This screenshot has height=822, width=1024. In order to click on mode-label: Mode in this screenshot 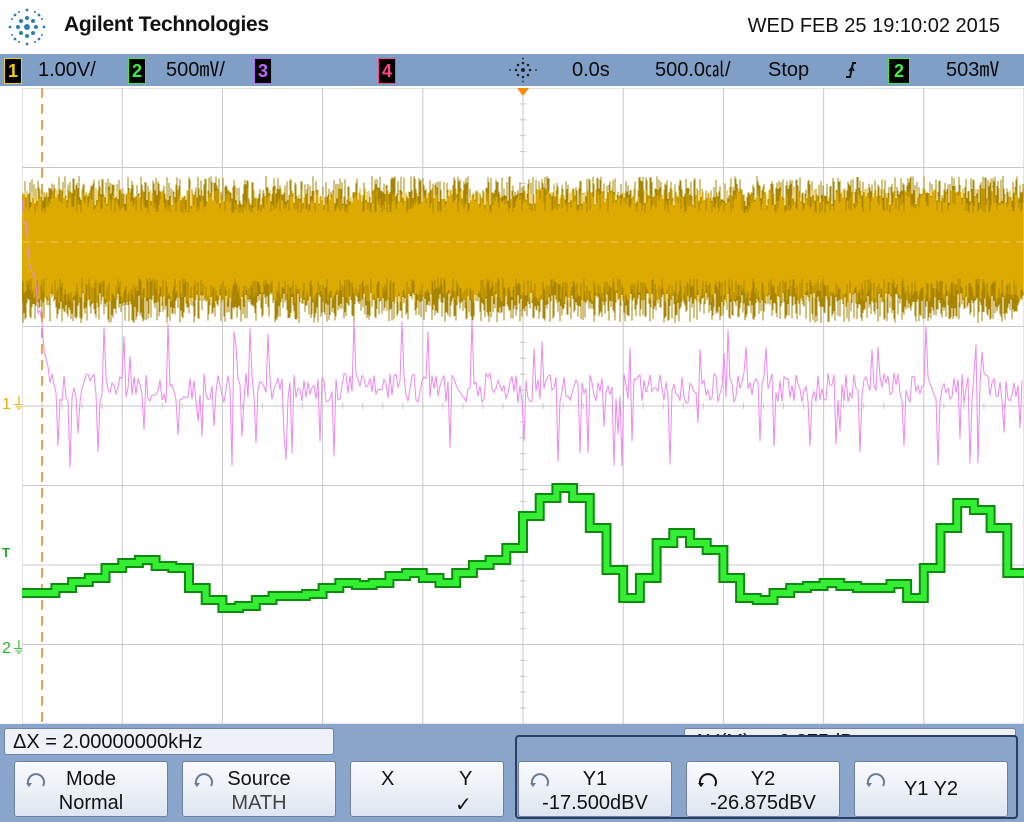, I will do `click(91, 779)`.